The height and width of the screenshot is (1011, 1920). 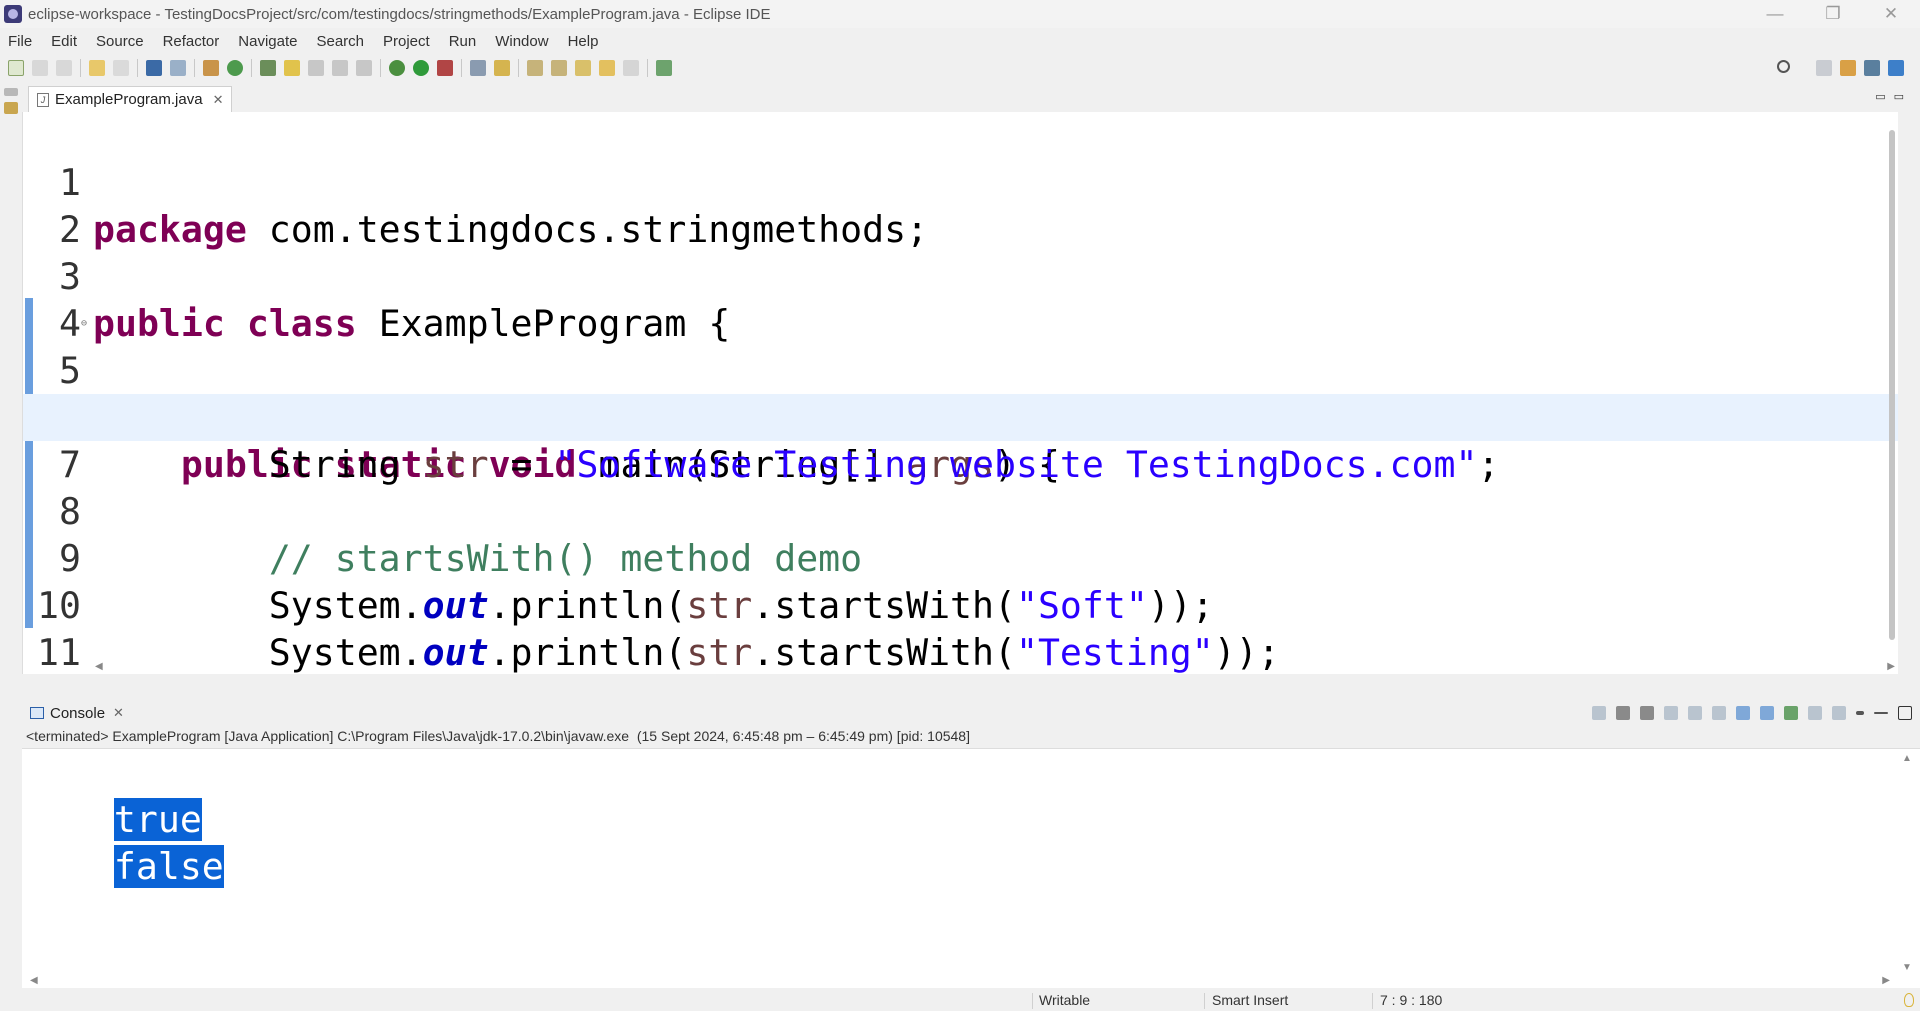 I want to click on console-output-line: true, so click(x=114, y=795).